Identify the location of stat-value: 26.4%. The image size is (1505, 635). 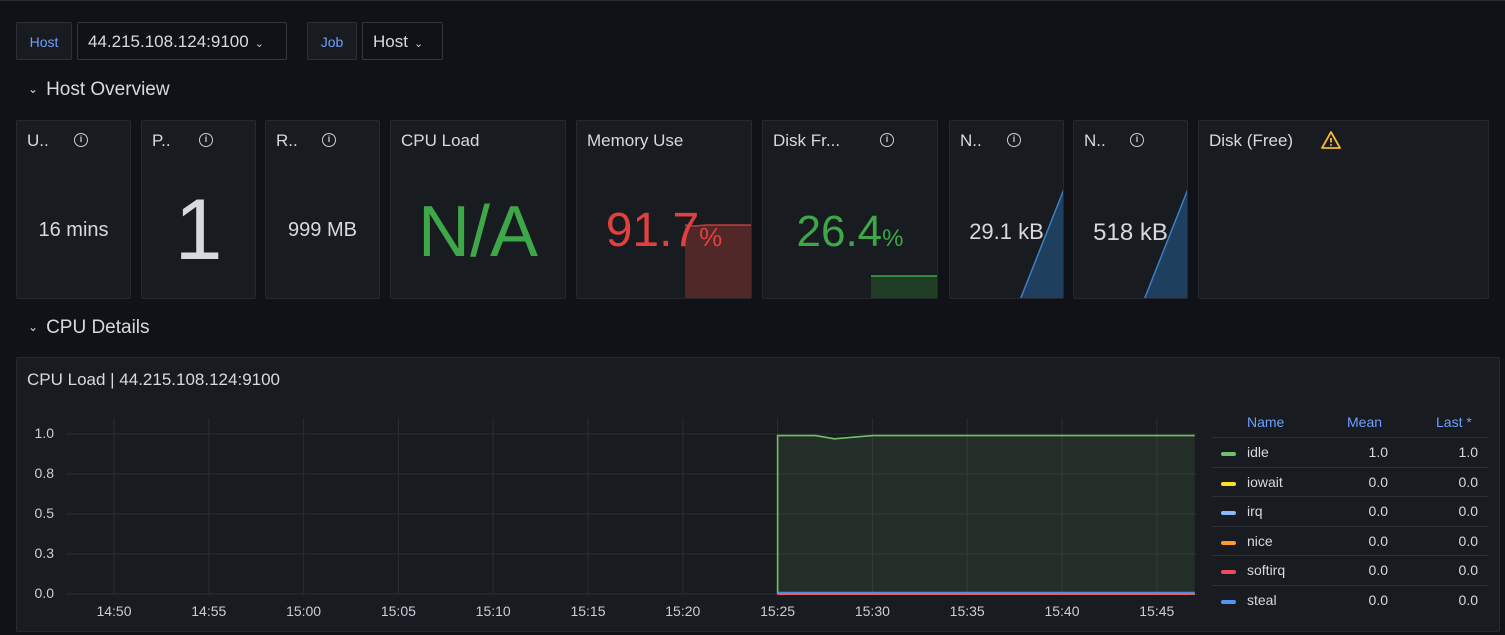
(850, 232).